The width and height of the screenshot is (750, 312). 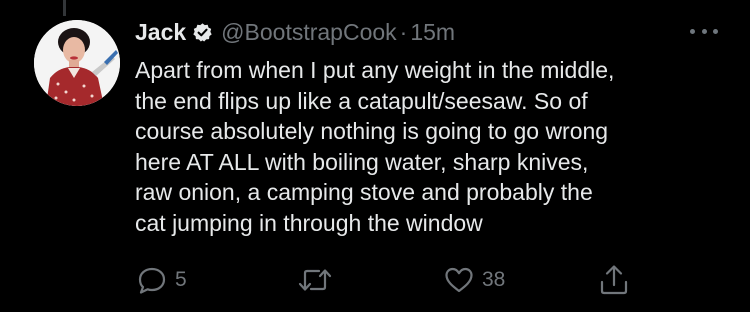 I want to click on reply-icon, so click(x=152, y=280).